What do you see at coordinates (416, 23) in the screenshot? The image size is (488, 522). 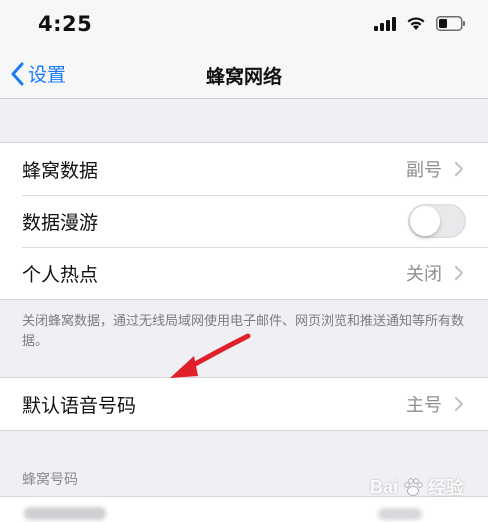 I see `wifi-icon` at bounding box center [416, 23].